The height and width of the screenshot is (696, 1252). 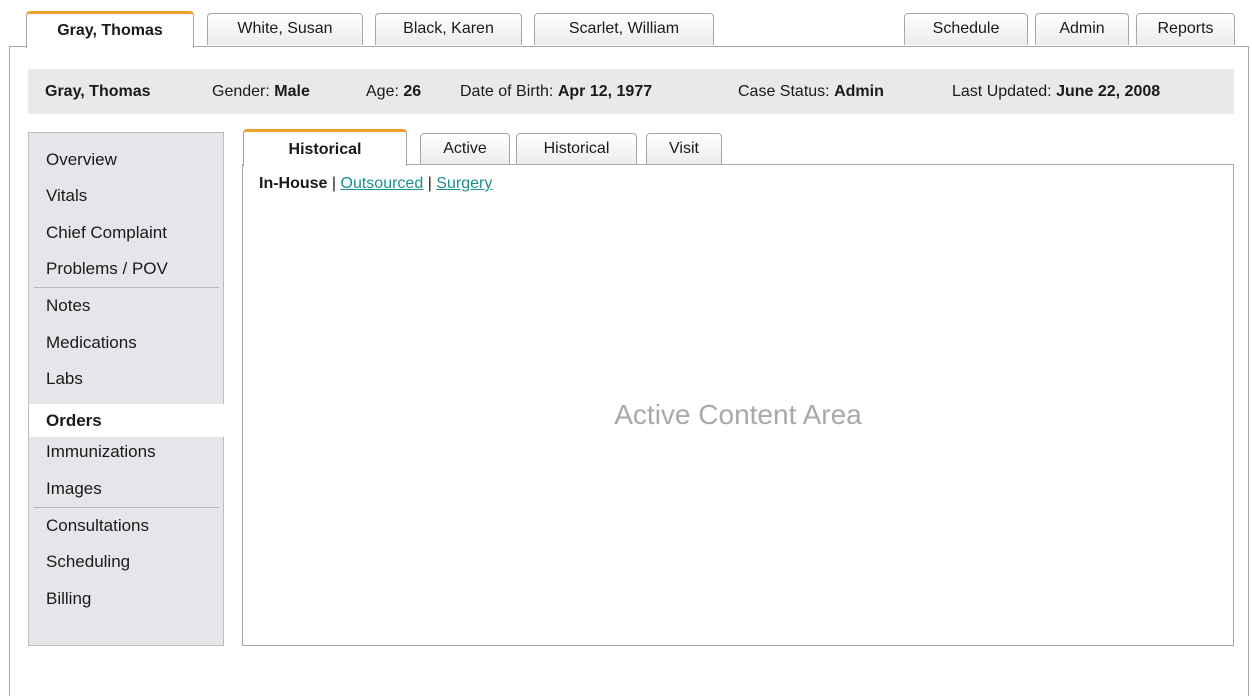 What do you see at coordinates (1185, 29) in the screenshot?
I see `tab-reports: Reports` at bounding box center [1185, 29].